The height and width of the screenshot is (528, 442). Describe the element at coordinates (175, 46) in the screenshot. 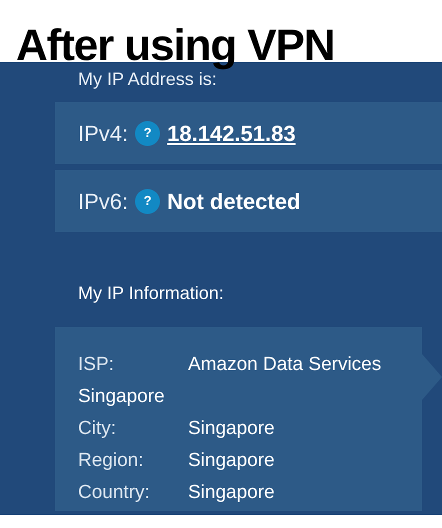

I see `caption: After using VPN` at that location.